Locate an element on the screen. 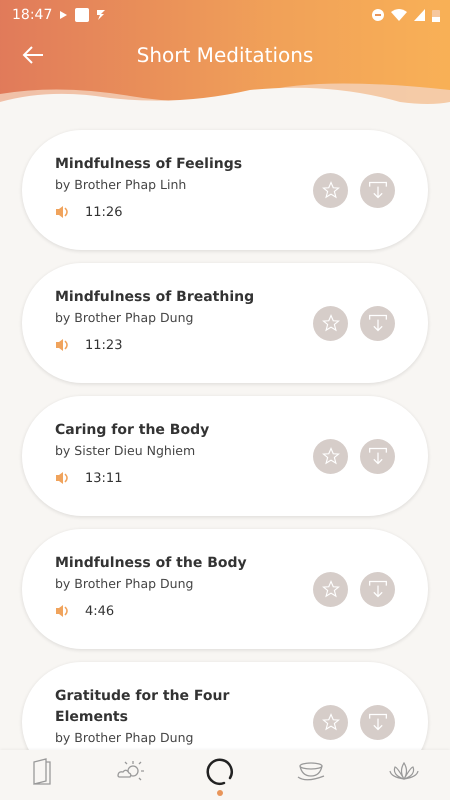  square-icon is located at coordinates (82, 15).